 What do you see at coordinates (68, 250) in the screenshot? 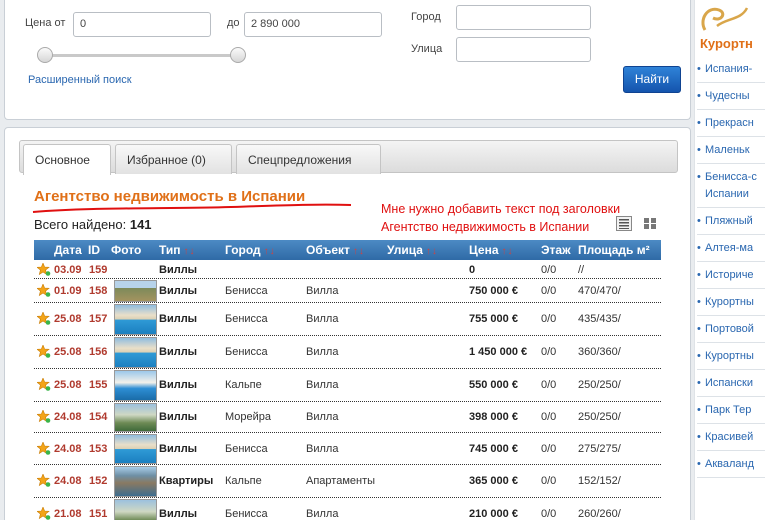
I see `col-date: Дата` at bounding box center [68, 250].